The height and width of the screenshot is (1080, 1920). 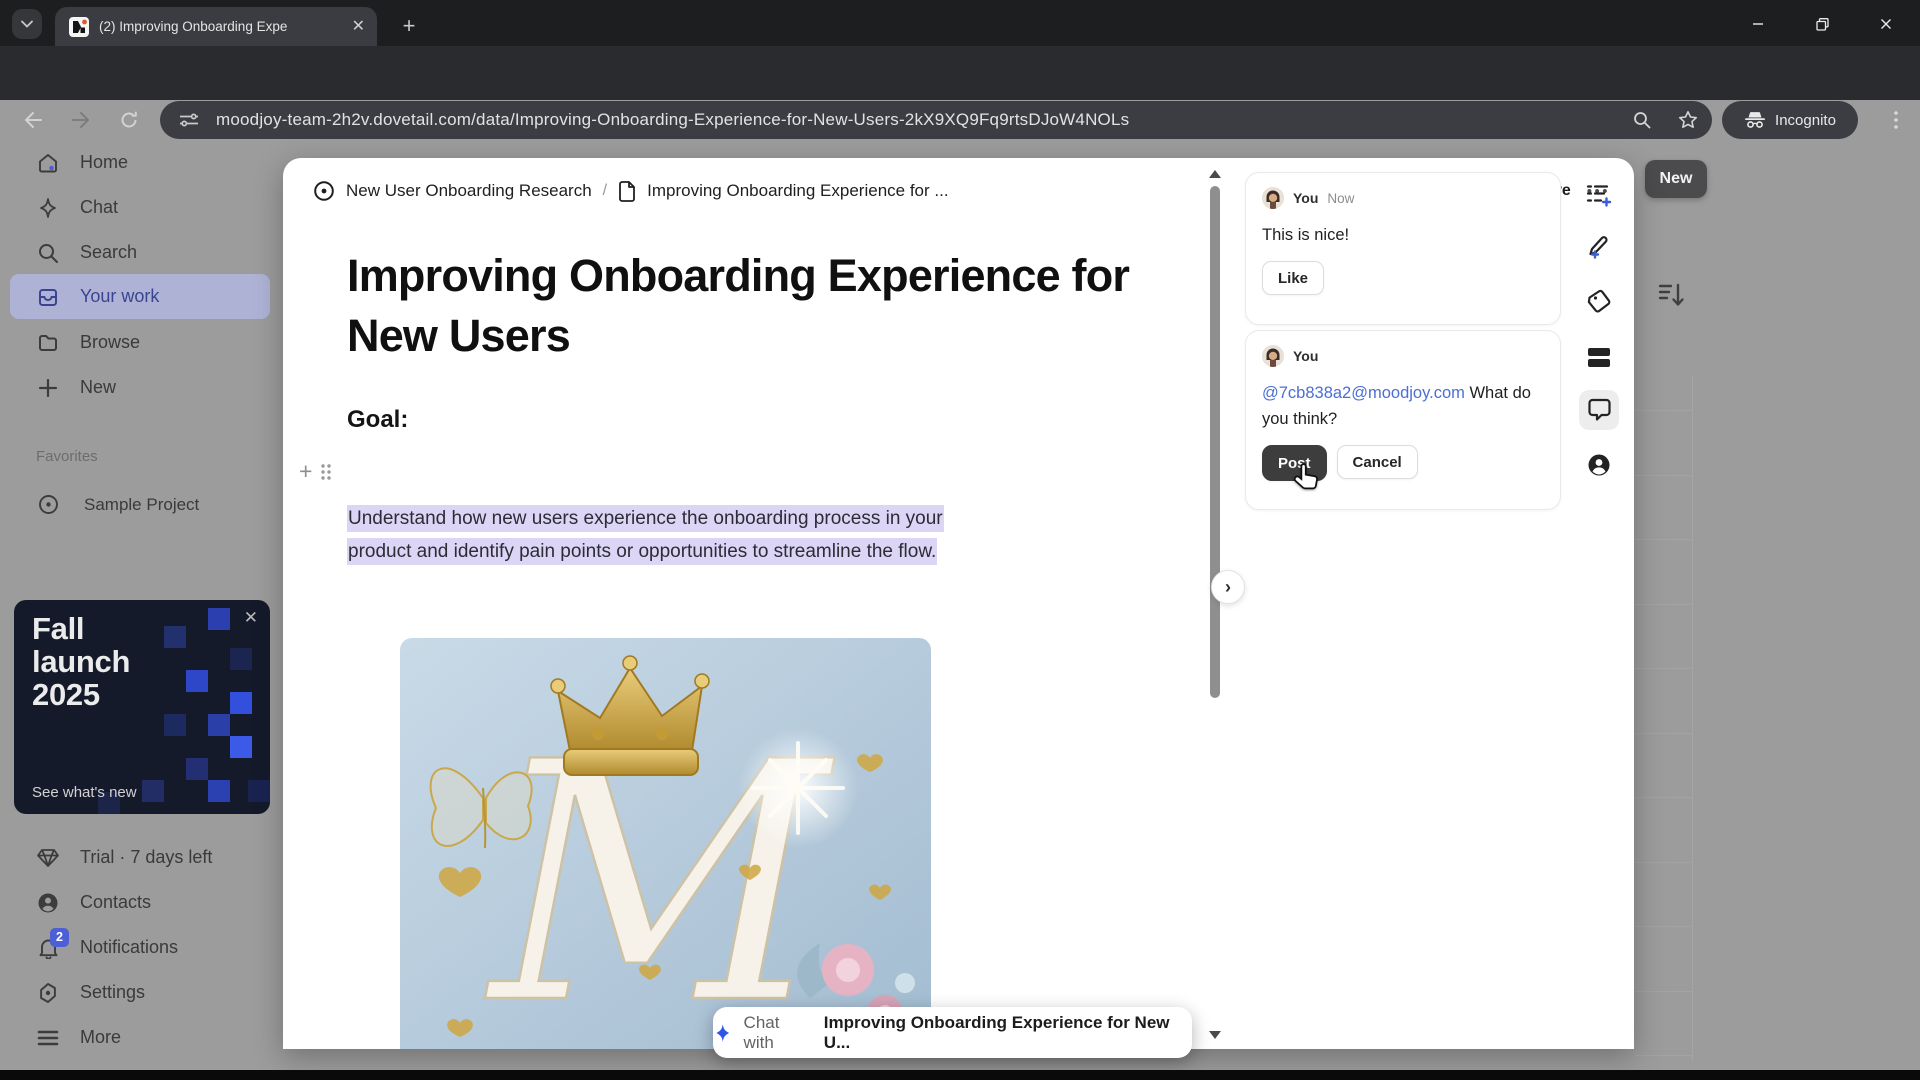 What do you see at coordinates (409, 26) in the screenshot?
I see `new-tab-button: +` at bounding box center [409, 26].